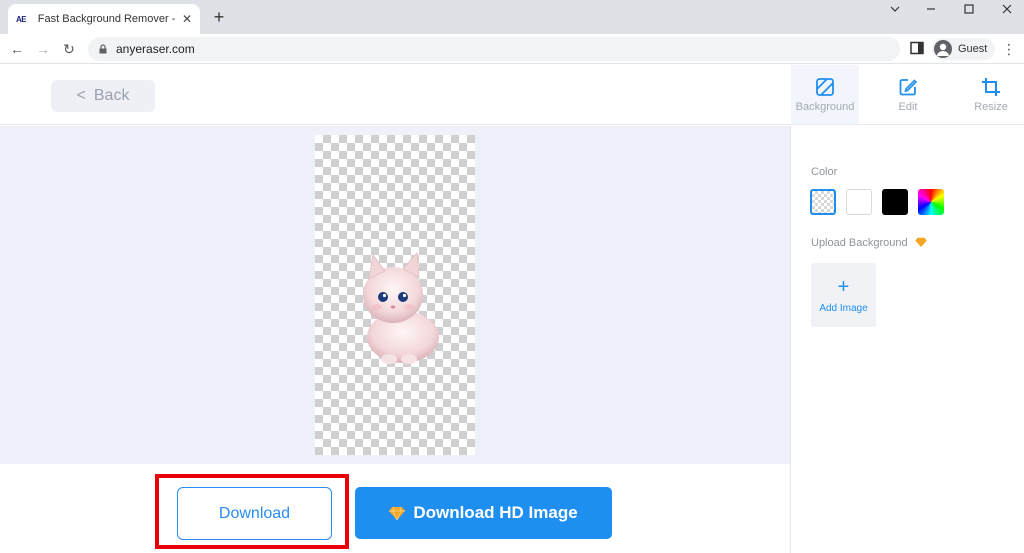  I want to click on swatch-black, so click(895, 202).